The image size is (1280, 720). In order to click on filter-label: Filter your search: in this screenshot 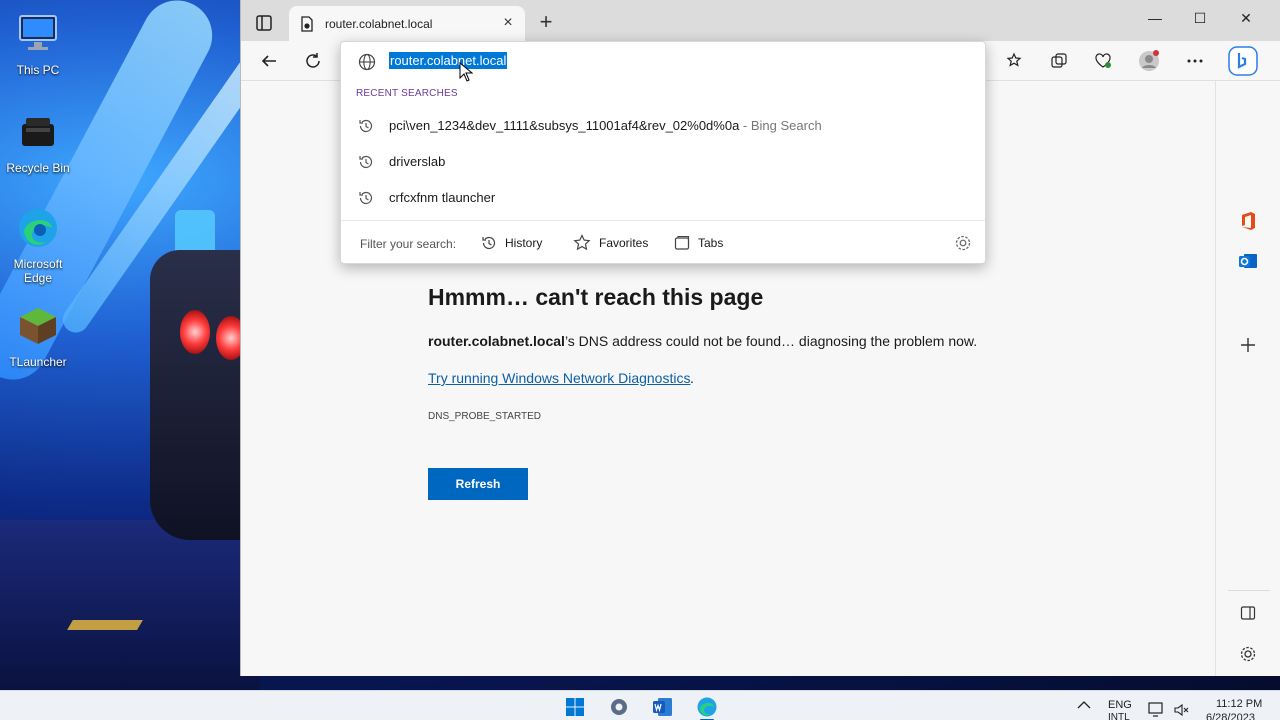, I will do `click(408, 244)`.